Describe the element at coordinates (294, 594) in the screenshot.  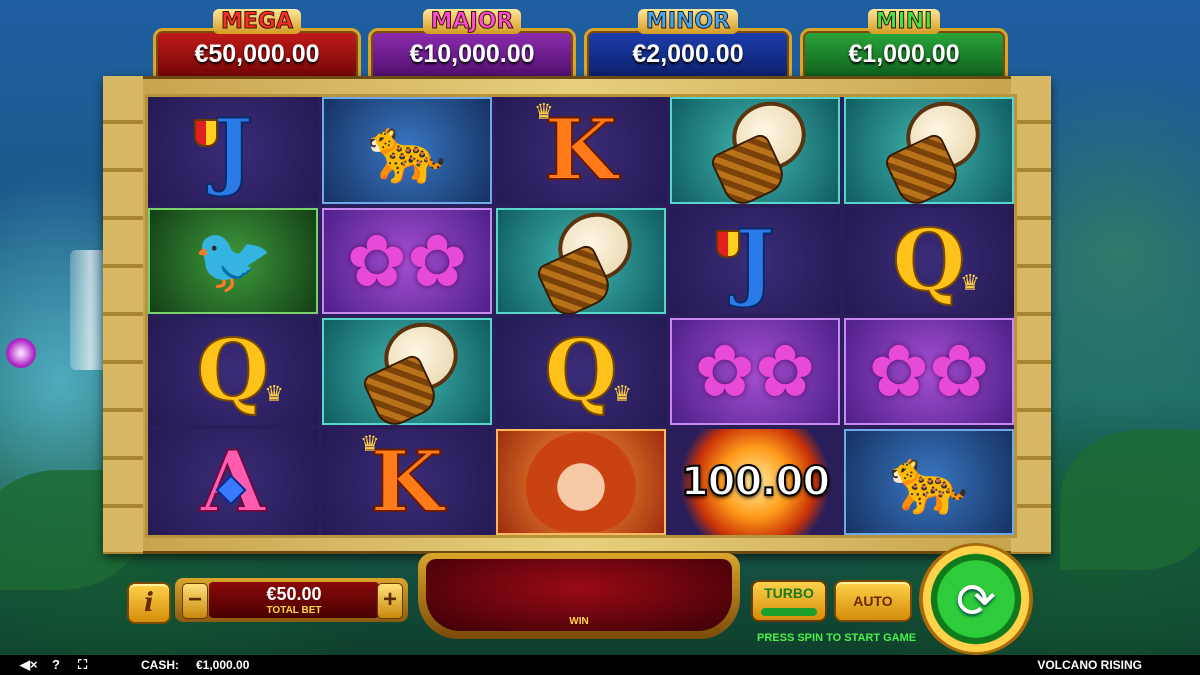
I see `total-bet-value: €50.00` at that location.